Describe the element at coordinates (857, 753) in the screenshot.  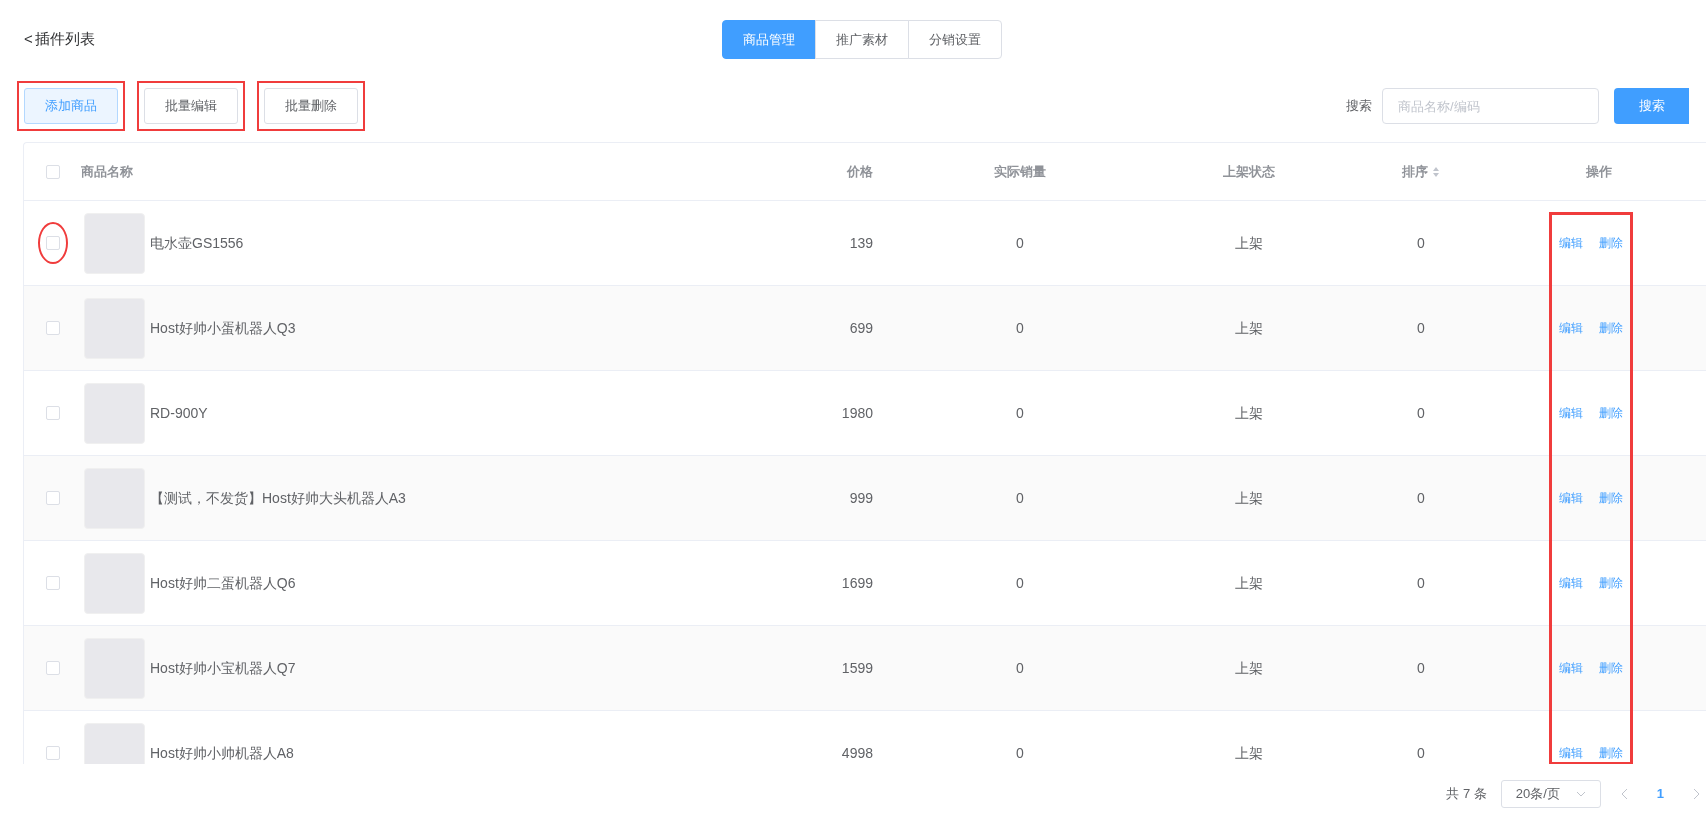
I see `price-text: 4998` at that location.